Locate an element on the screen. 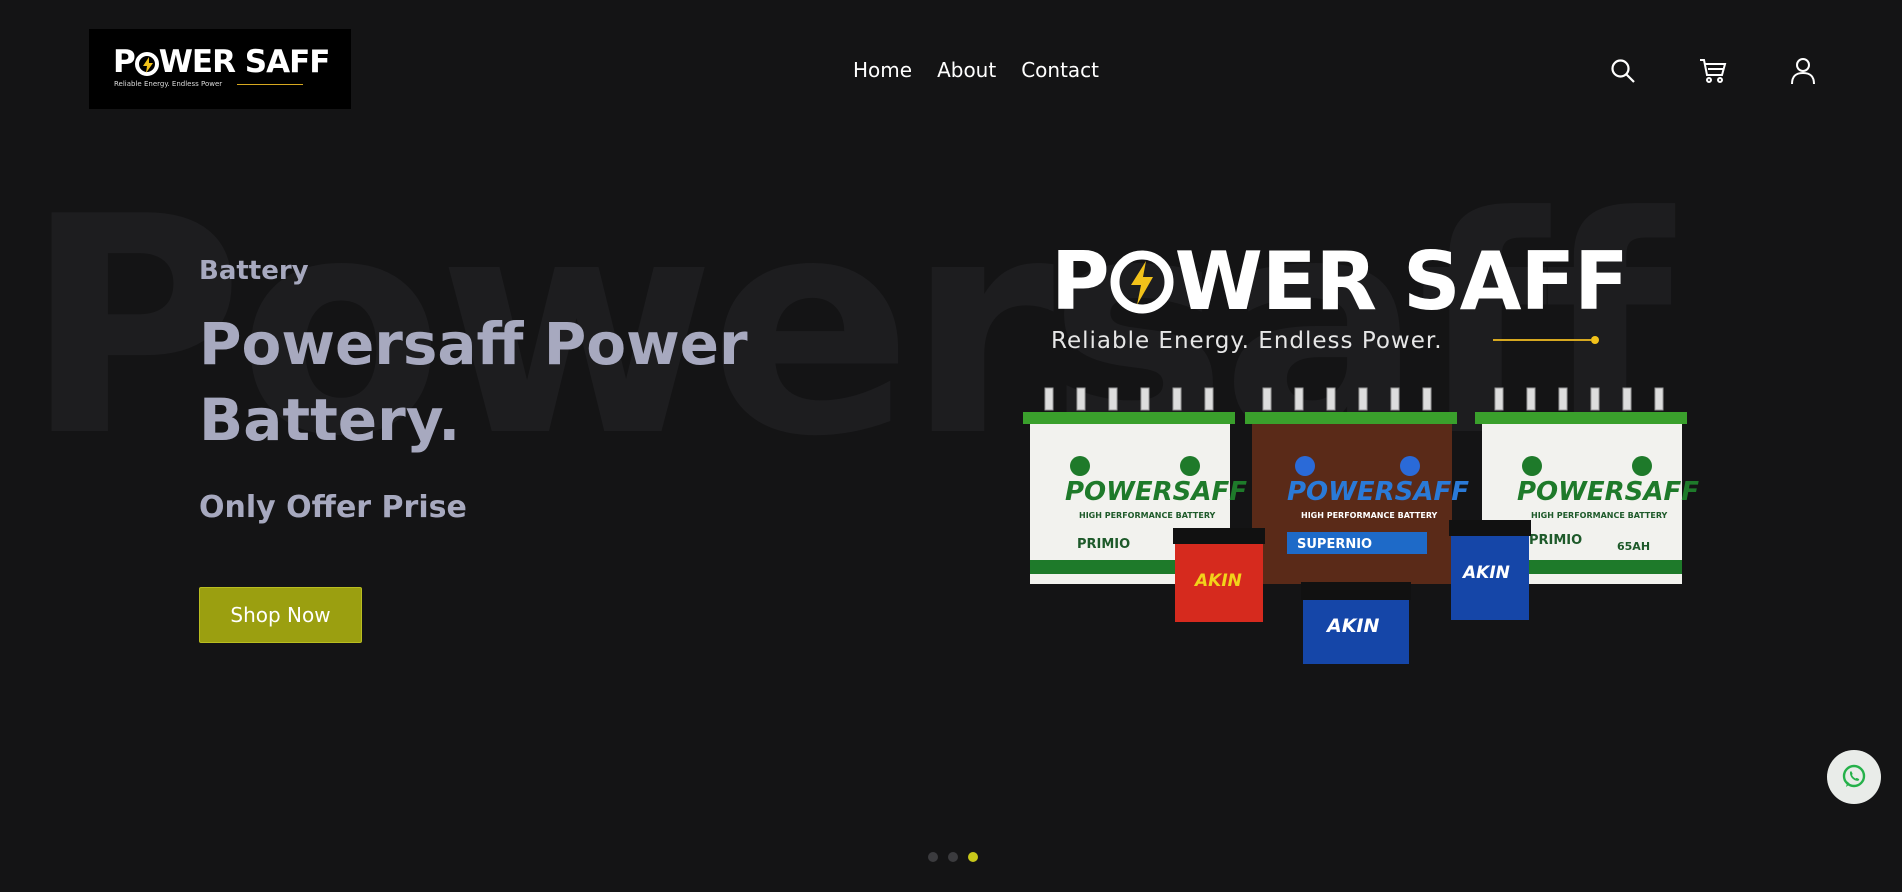 The image size is (1902, 892). shop-now-button: Shop Now is located at coordinates (280, 615).